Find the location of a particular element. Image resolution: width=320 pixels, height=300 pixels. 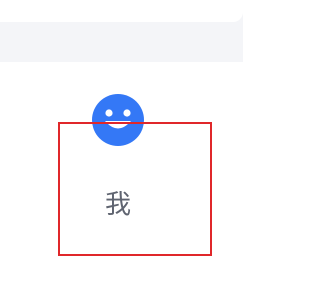

smiley-face-icon is located at coordinates (118, 120).